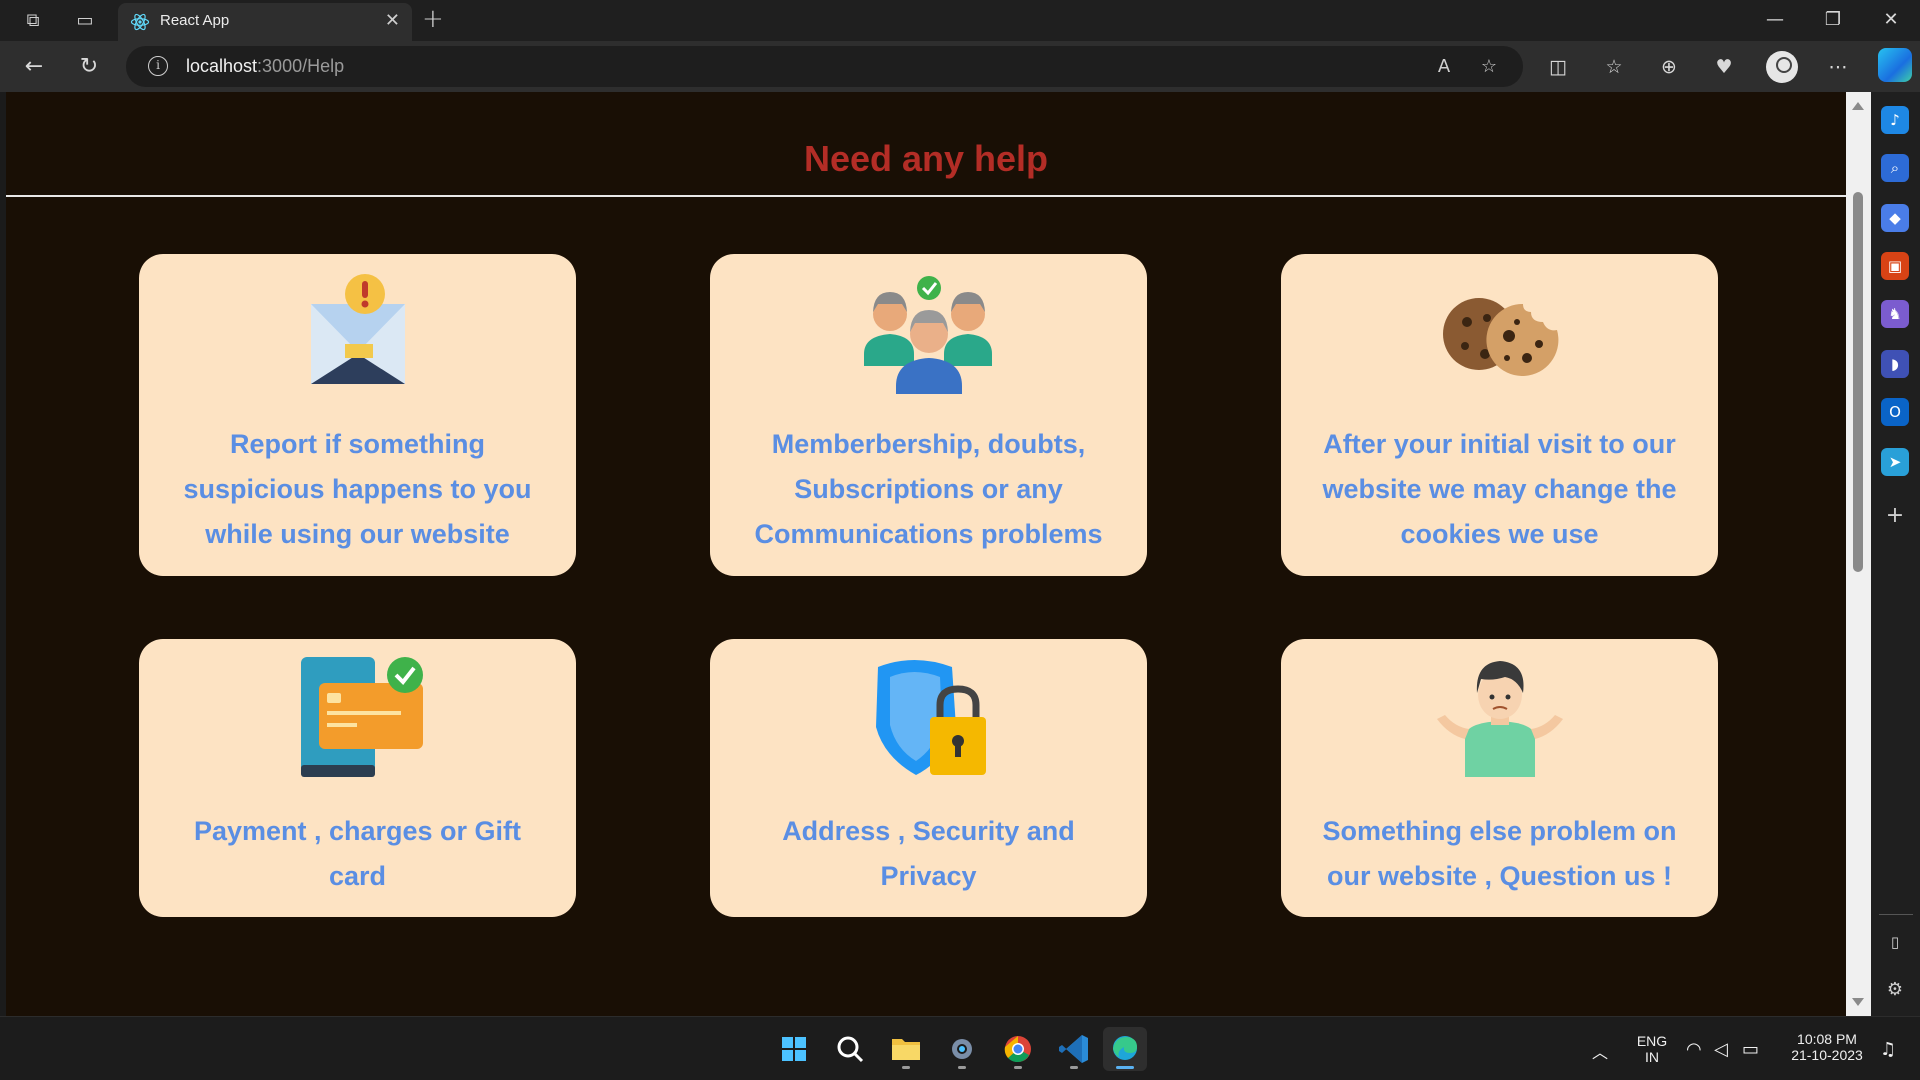  Describe the element at coordinates (1724, 67) in the screenshot. I see `browser-essentials-icon: ♥` at that location.